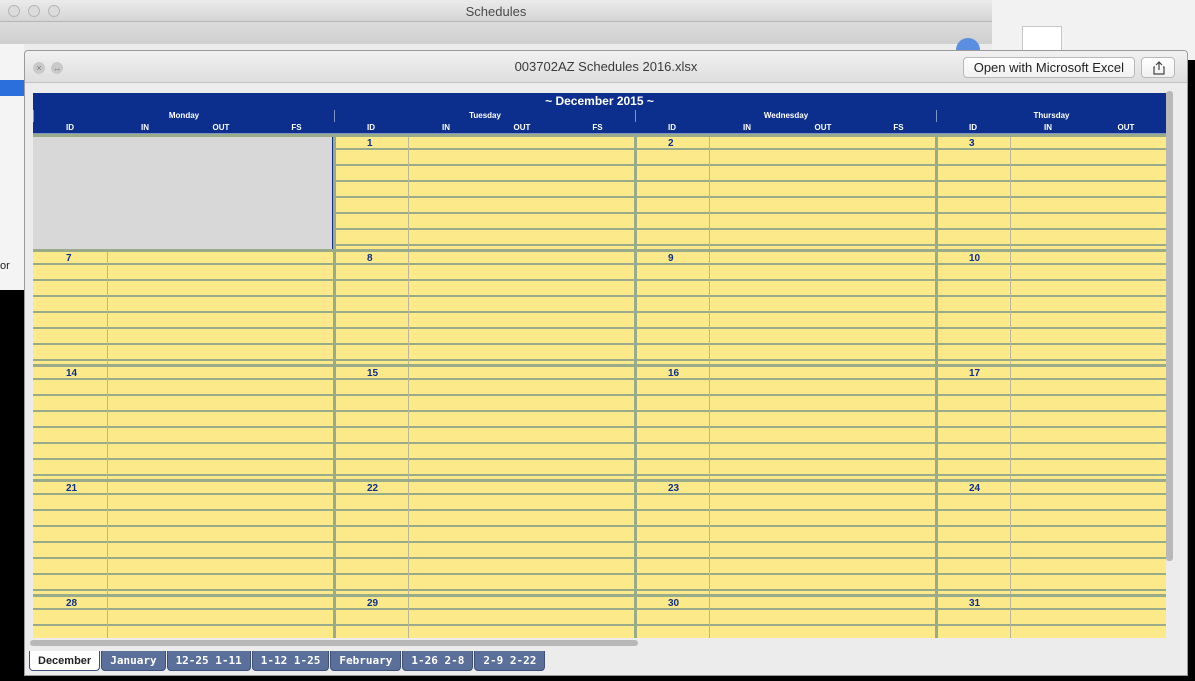  What do you see at coordinates (674, 603) in the screenshot?
I see `day-number: 30` at bounding box center [674, 603].